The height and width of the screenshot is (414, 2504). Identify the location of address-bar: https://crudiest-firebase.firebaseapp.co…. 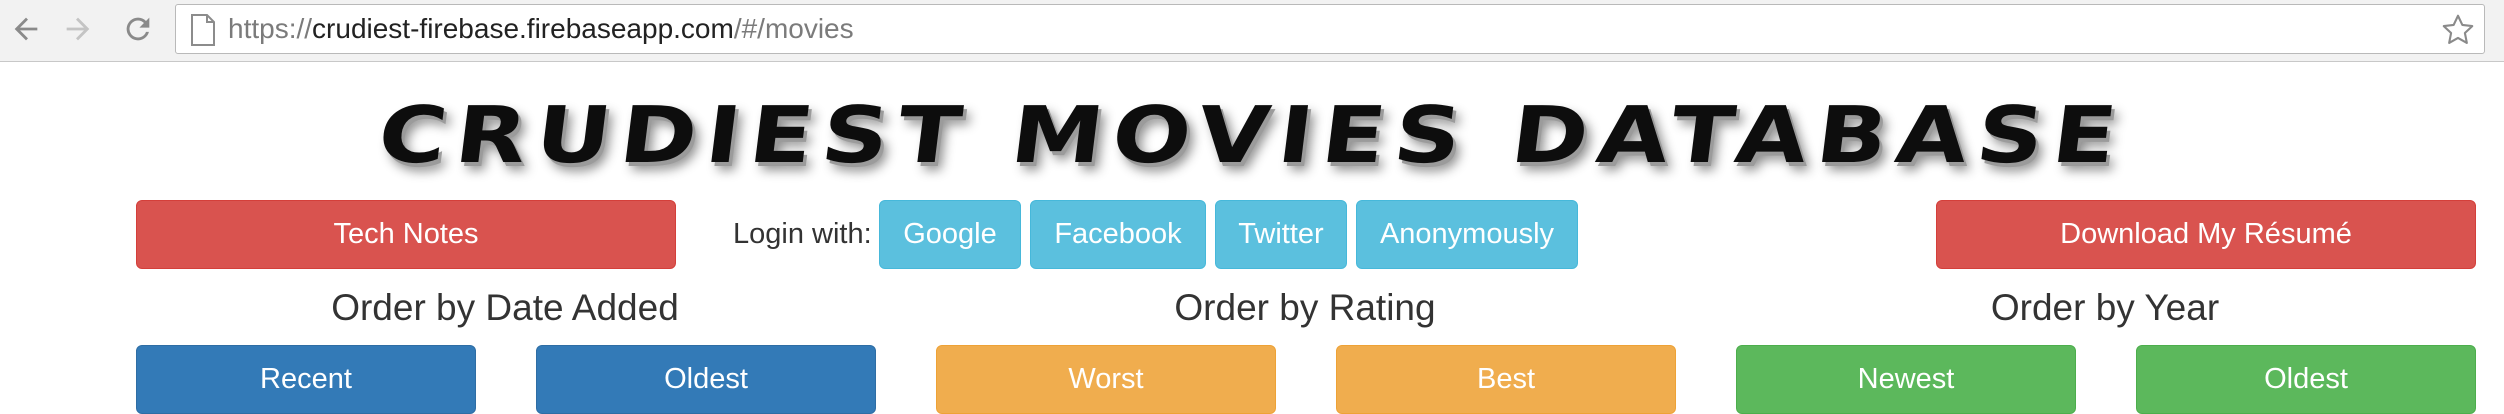
(1330, 29).